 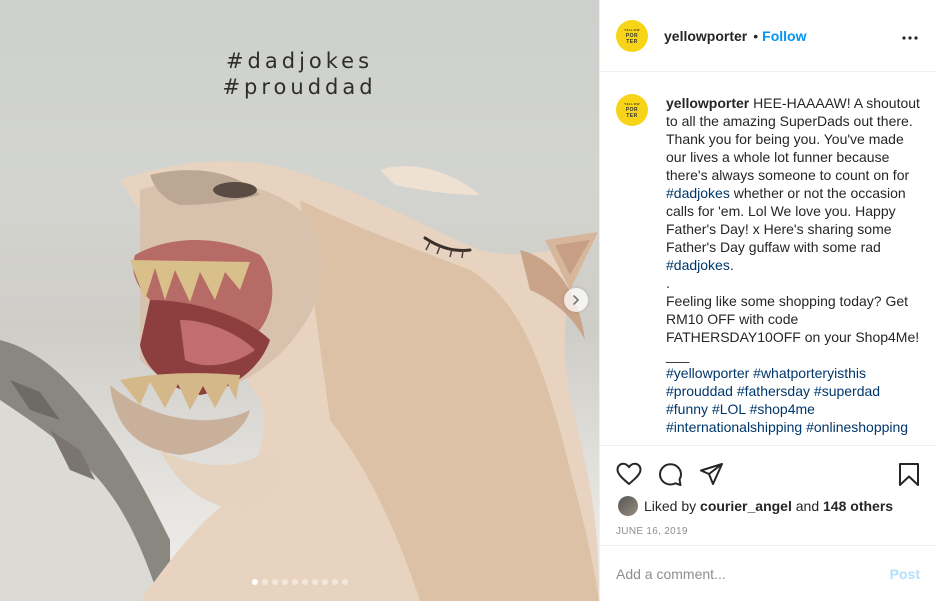 What do you see at coordinates (670, 506) in the screenshot?
I see `liked-by-prefix: Liked by` at bounding box center [670, 506].